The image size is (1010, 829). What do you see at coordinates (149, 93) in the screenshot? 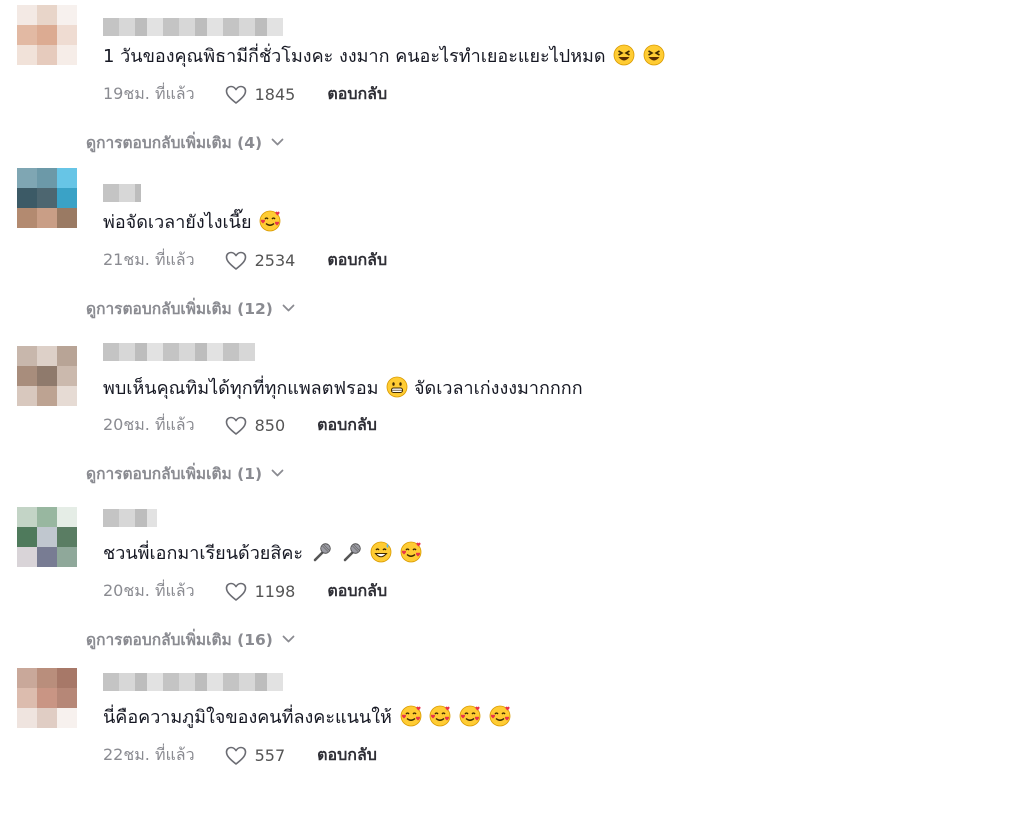
I see `comment-time: 19ชม. ที่แล้ว` at bounding box center [149, 93].